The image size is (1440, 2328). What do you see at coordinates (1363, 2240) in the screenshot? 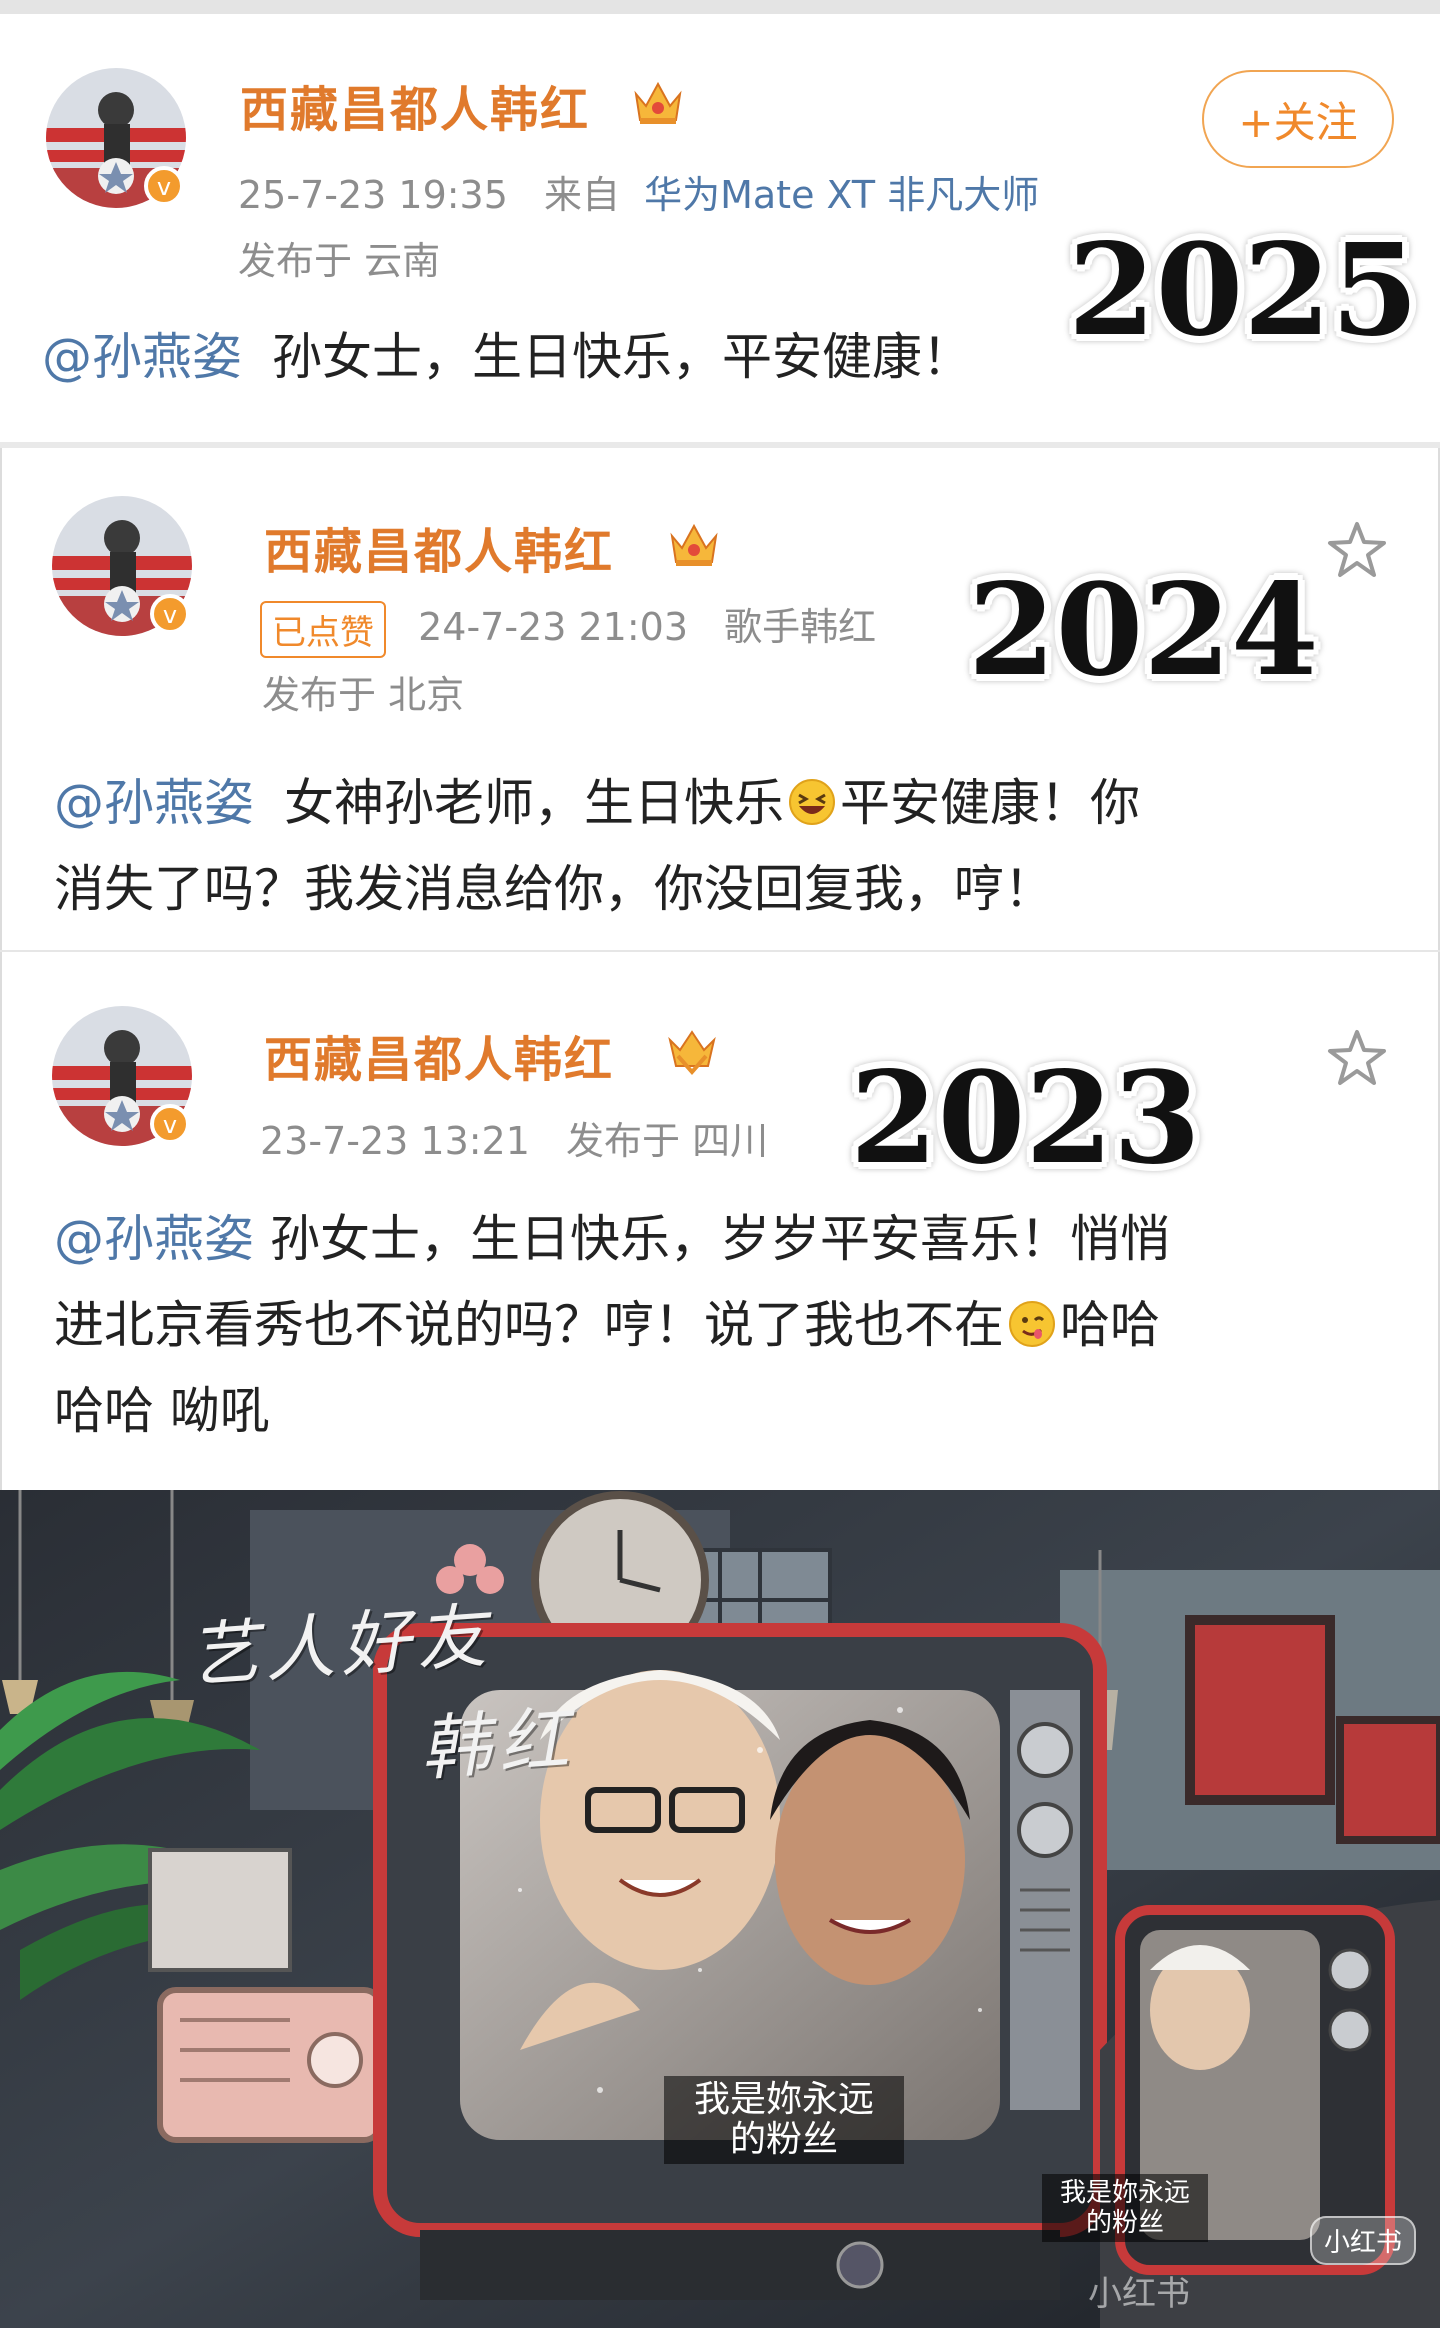
I see `watermark-badge: 小红书` at bounding box center [1363, 2240].